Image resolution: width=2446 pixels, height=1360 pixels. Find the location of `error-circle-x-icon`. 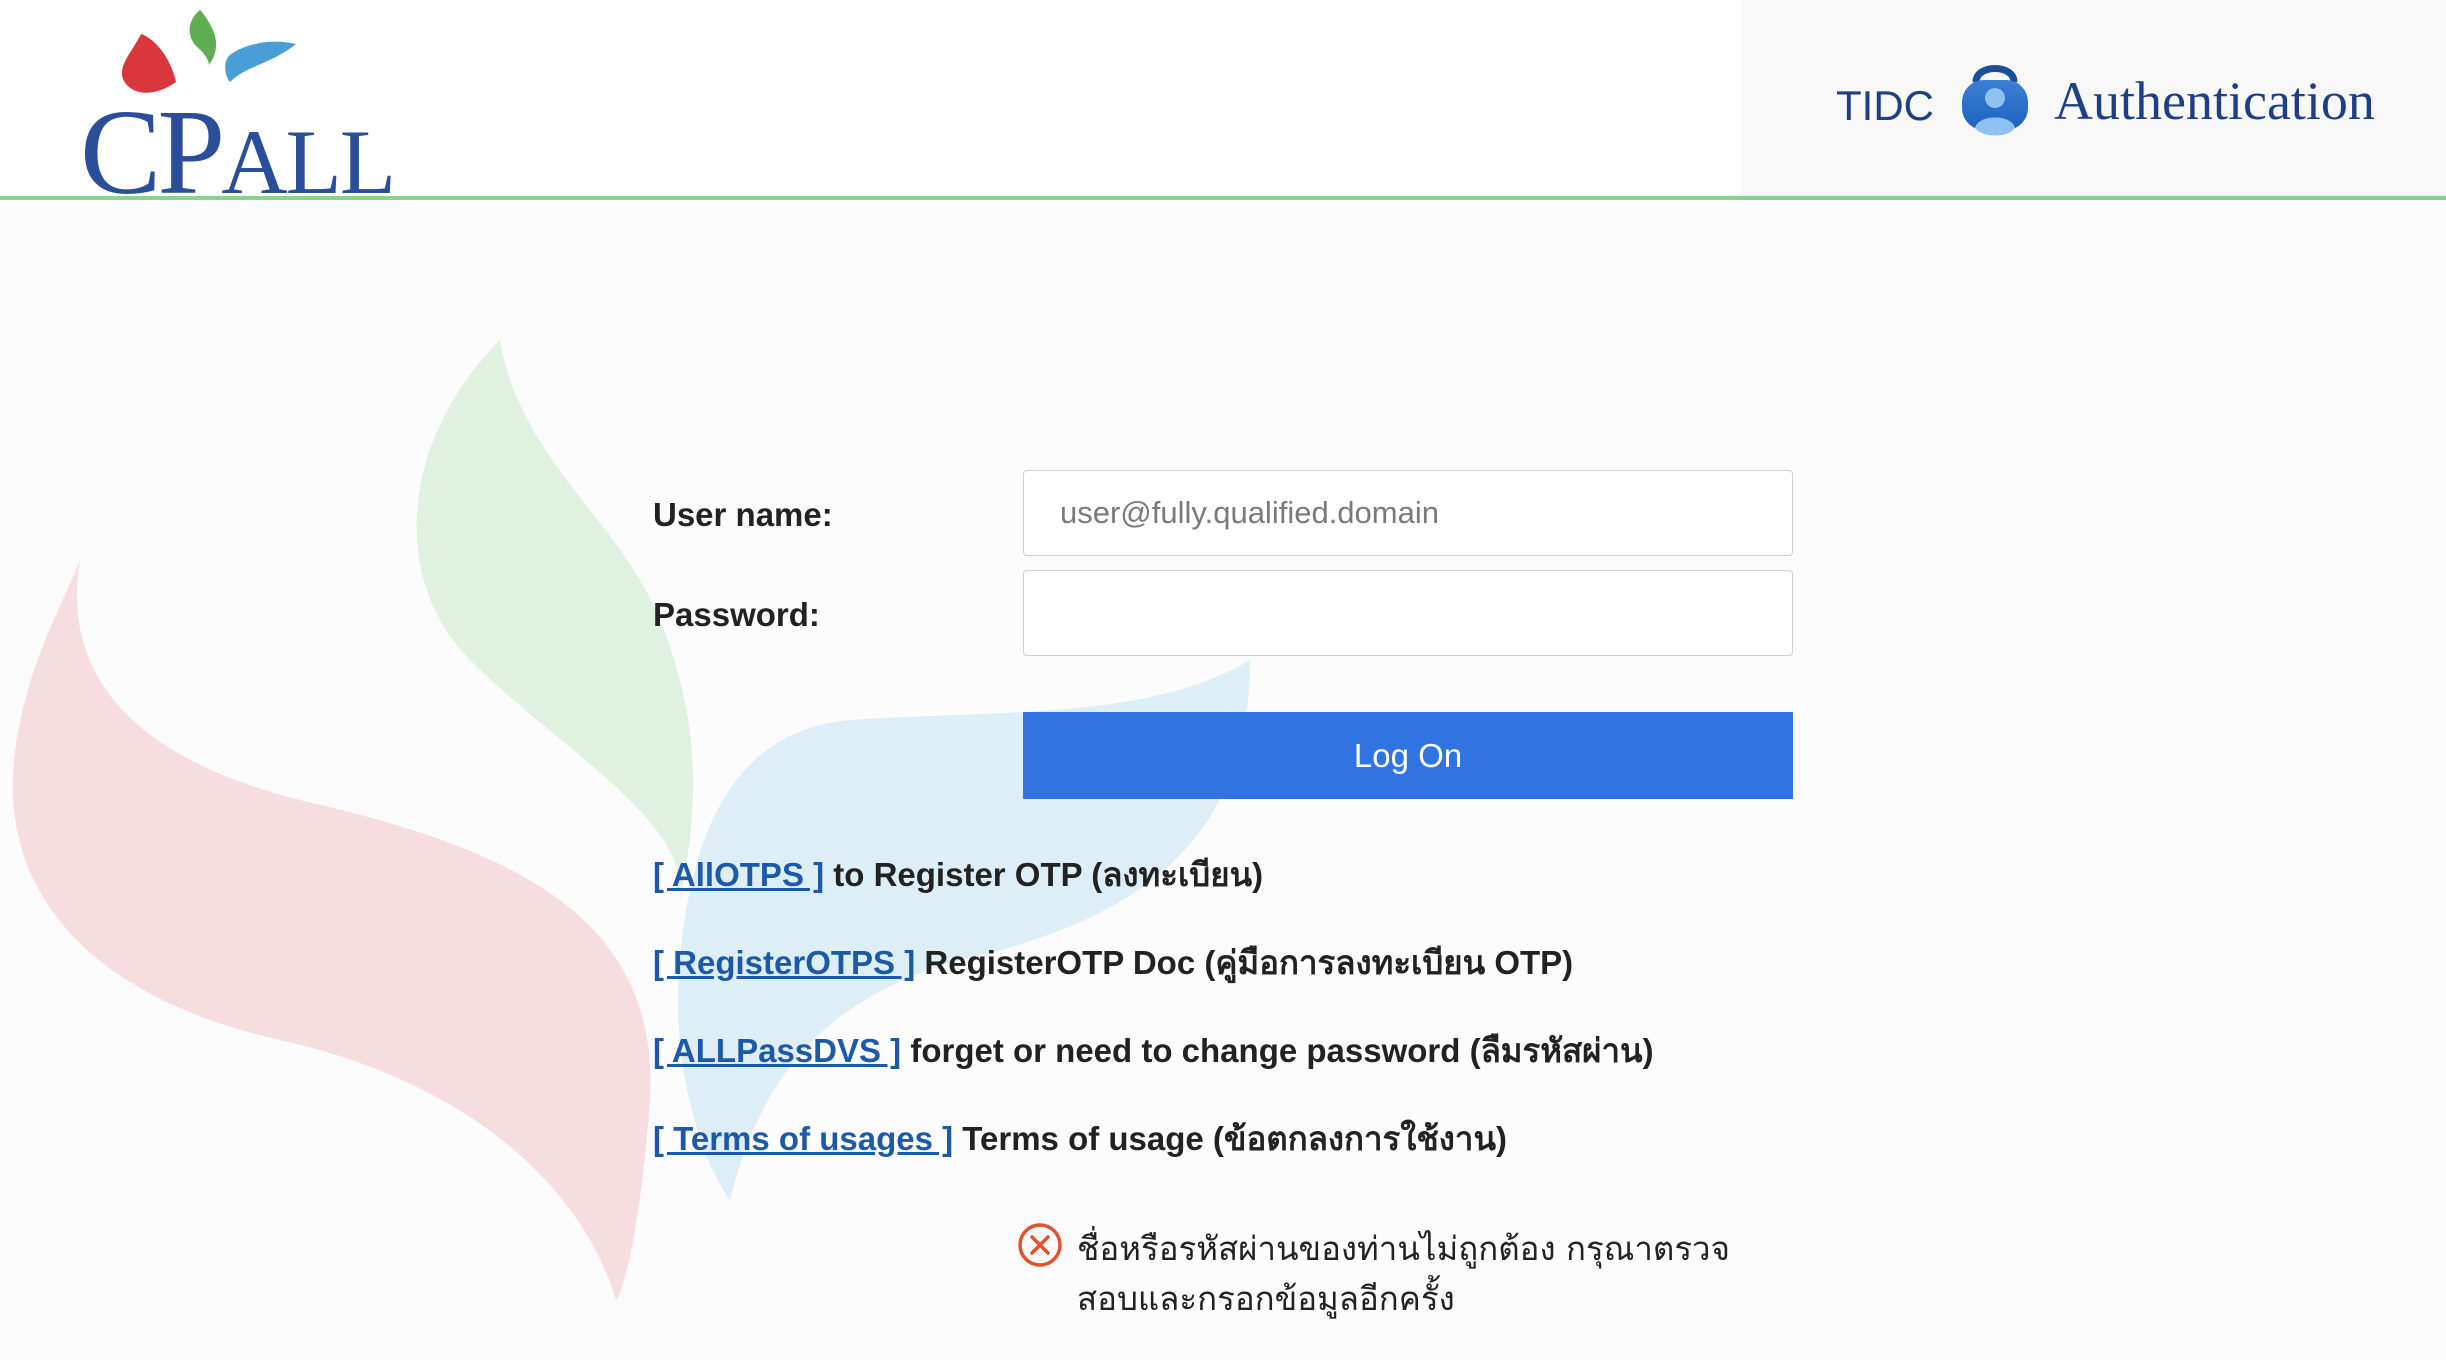

error-circle-x-icon is located at coordinates (1040, 1245).